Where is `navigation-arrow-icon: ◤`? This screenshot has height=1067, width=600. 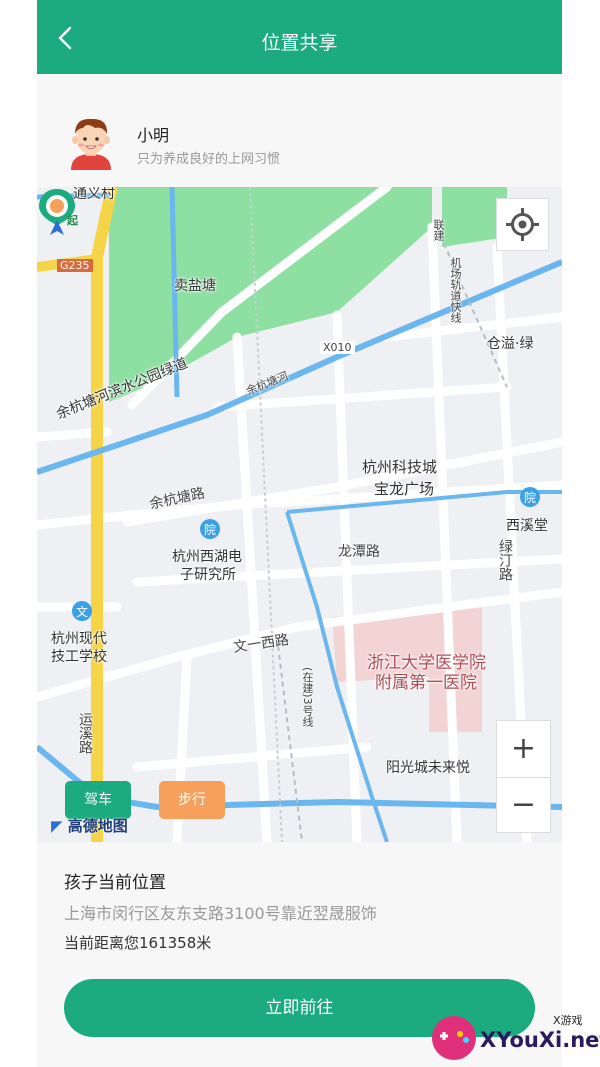
navigation-arrow-icon: ◤ is located at coordinates (57, 826).